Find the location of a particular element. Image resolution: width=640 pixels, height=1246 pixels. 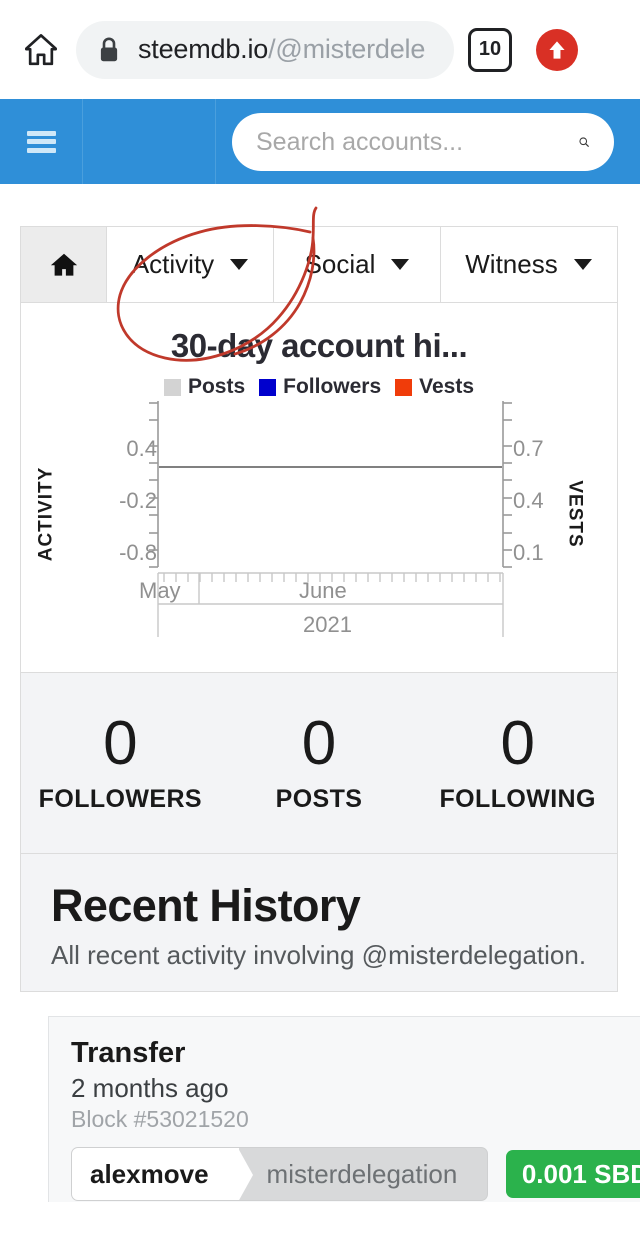

tab-counter-label: 10 is located at coordinates (490, 49).